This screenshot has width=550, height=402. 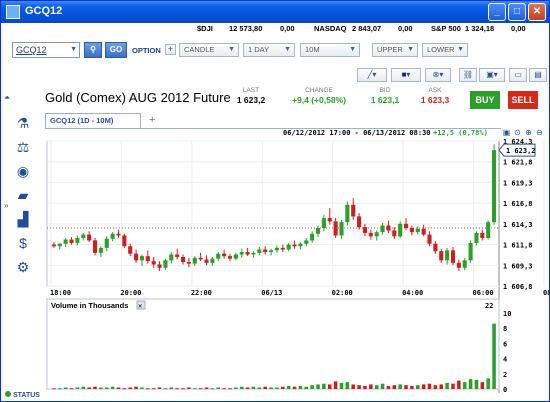 I want to click on status-indicator: STATUS, so click(x=22, y=395).